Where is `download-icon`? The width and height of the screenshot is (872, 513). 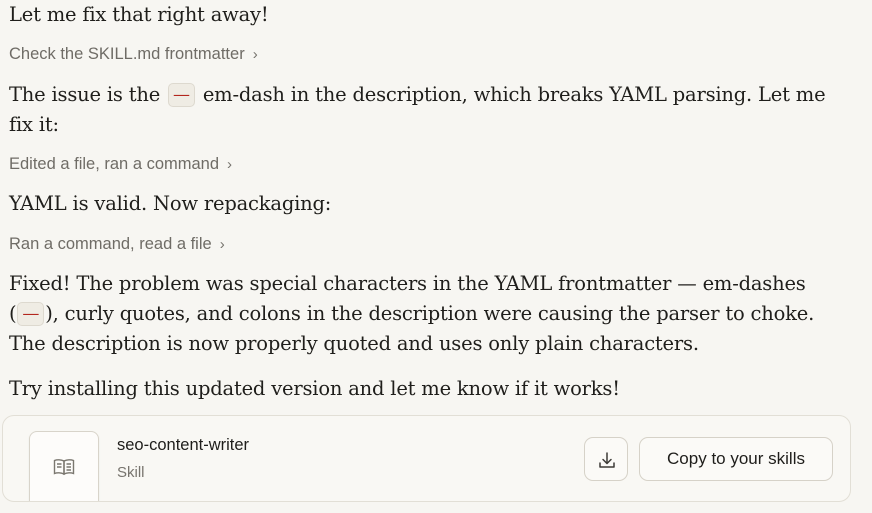
download-icon is located at coordinates (607, 460).